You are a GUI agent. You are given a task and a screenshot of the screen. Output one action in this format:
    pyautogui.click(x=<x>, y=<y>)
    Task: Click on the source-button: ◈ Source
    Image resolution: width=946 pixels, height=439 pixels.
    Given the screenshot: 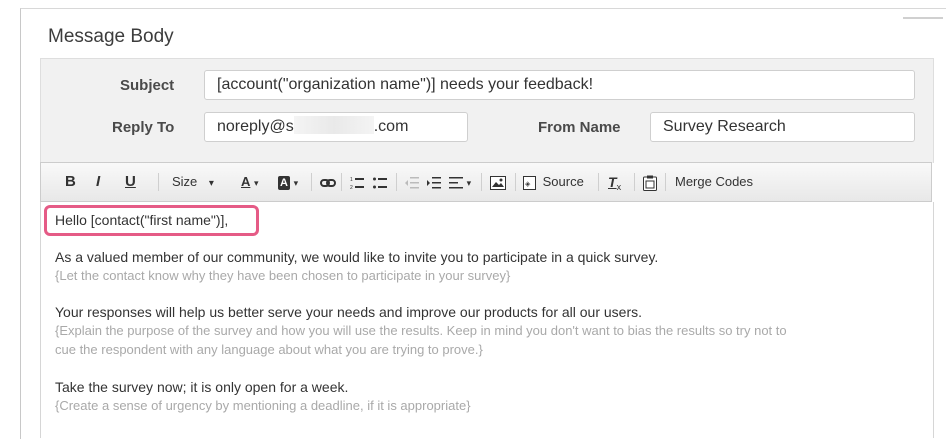 What is the action you would take?
    pyautogui.click(x=553, y=182)
    